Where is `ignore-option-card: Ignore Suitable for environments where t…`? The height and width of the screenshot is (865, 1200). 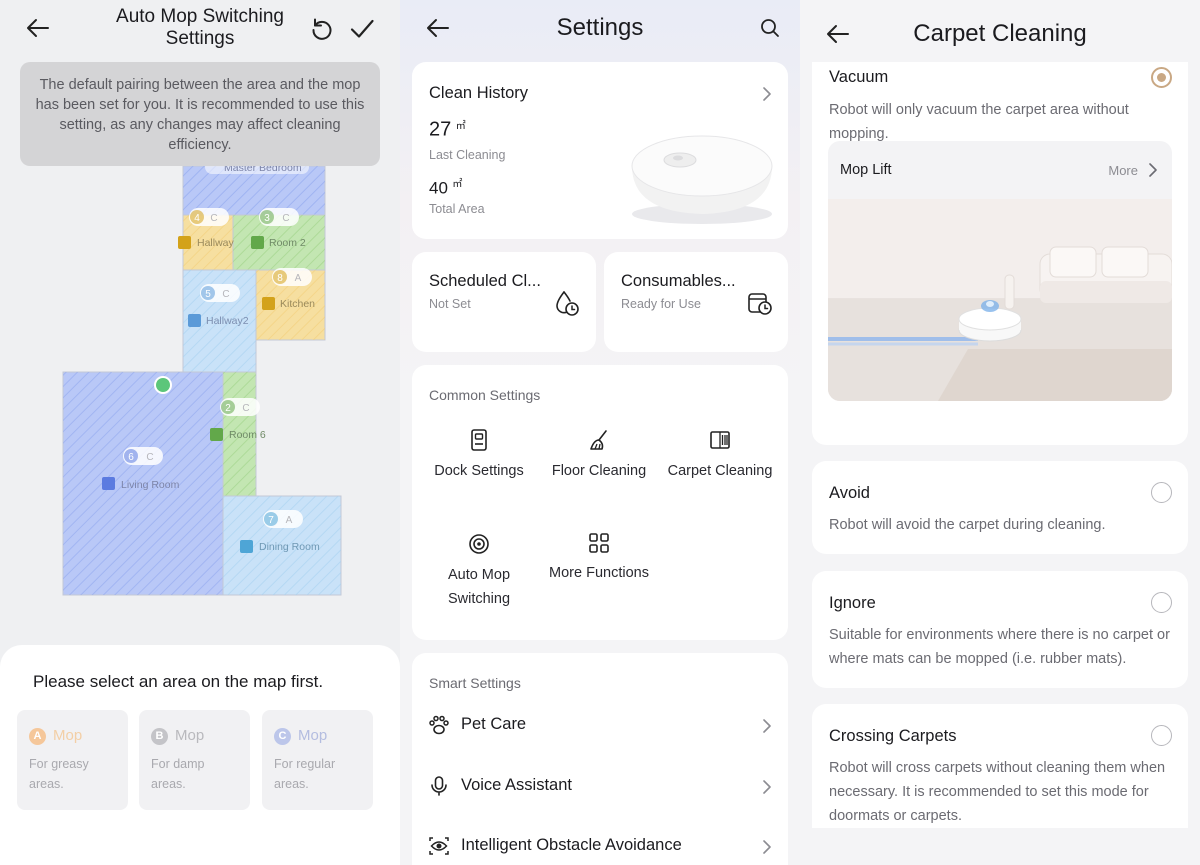 ignore-option-card: Ignore Suitable for environments where t… is located at coordinates (1000, 629).